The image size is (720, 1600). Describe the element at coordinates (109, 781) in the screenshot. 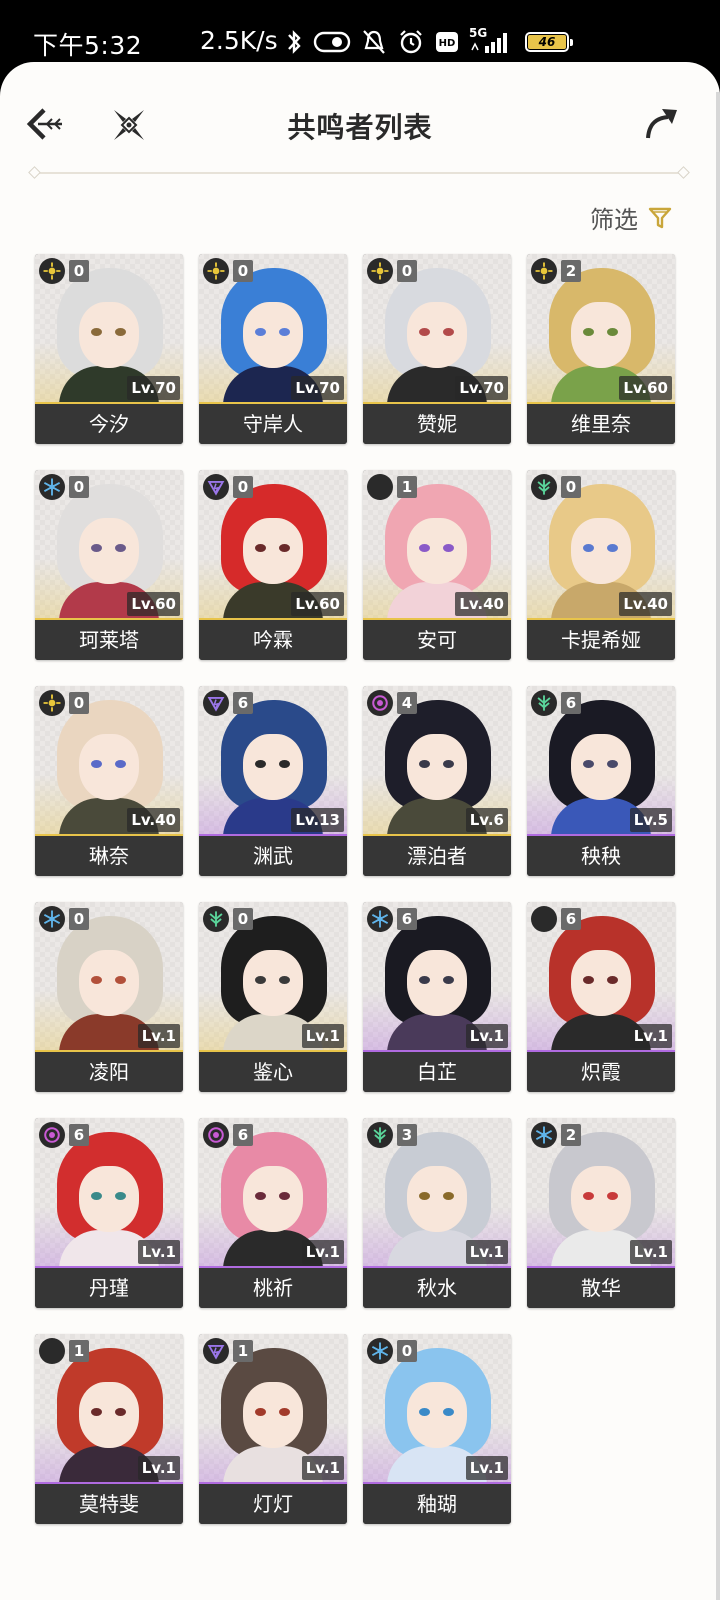

I see `character-card: 0 Lv.40 琳奈` at that location.